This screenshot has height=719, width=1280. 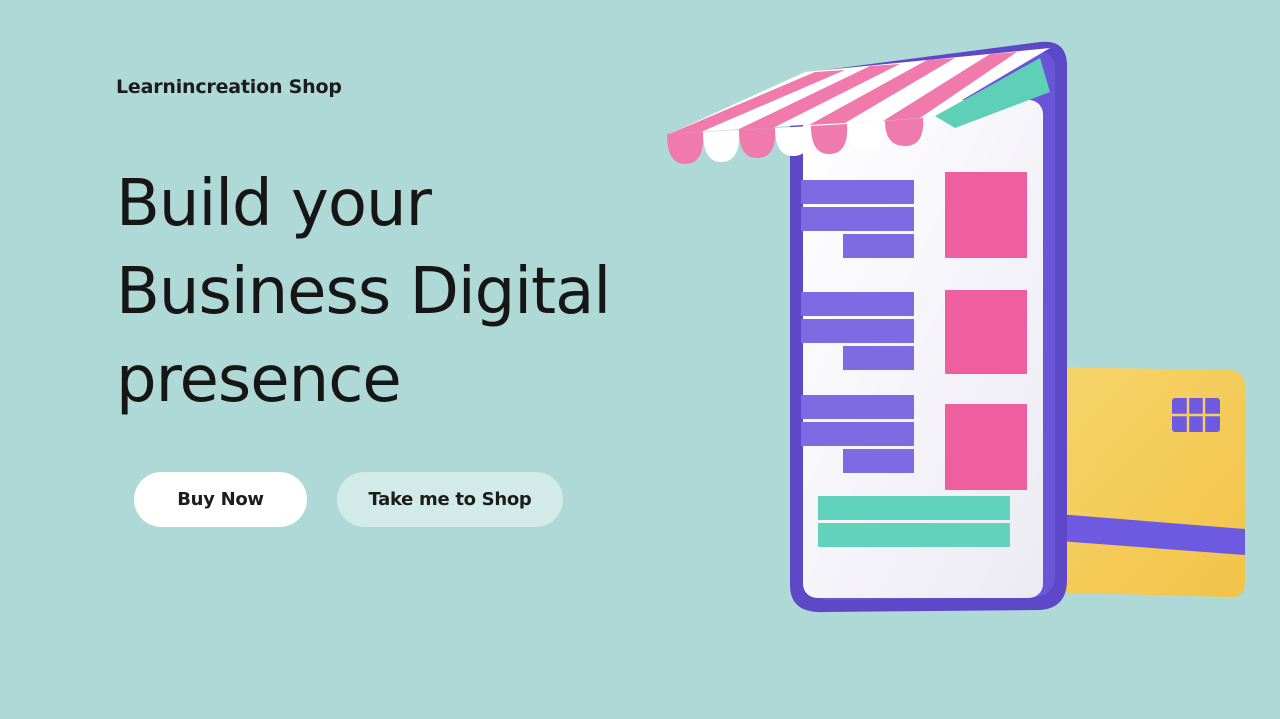 I want to click on brand-name: Learnincreation Shop, so click(x=229, y=87).